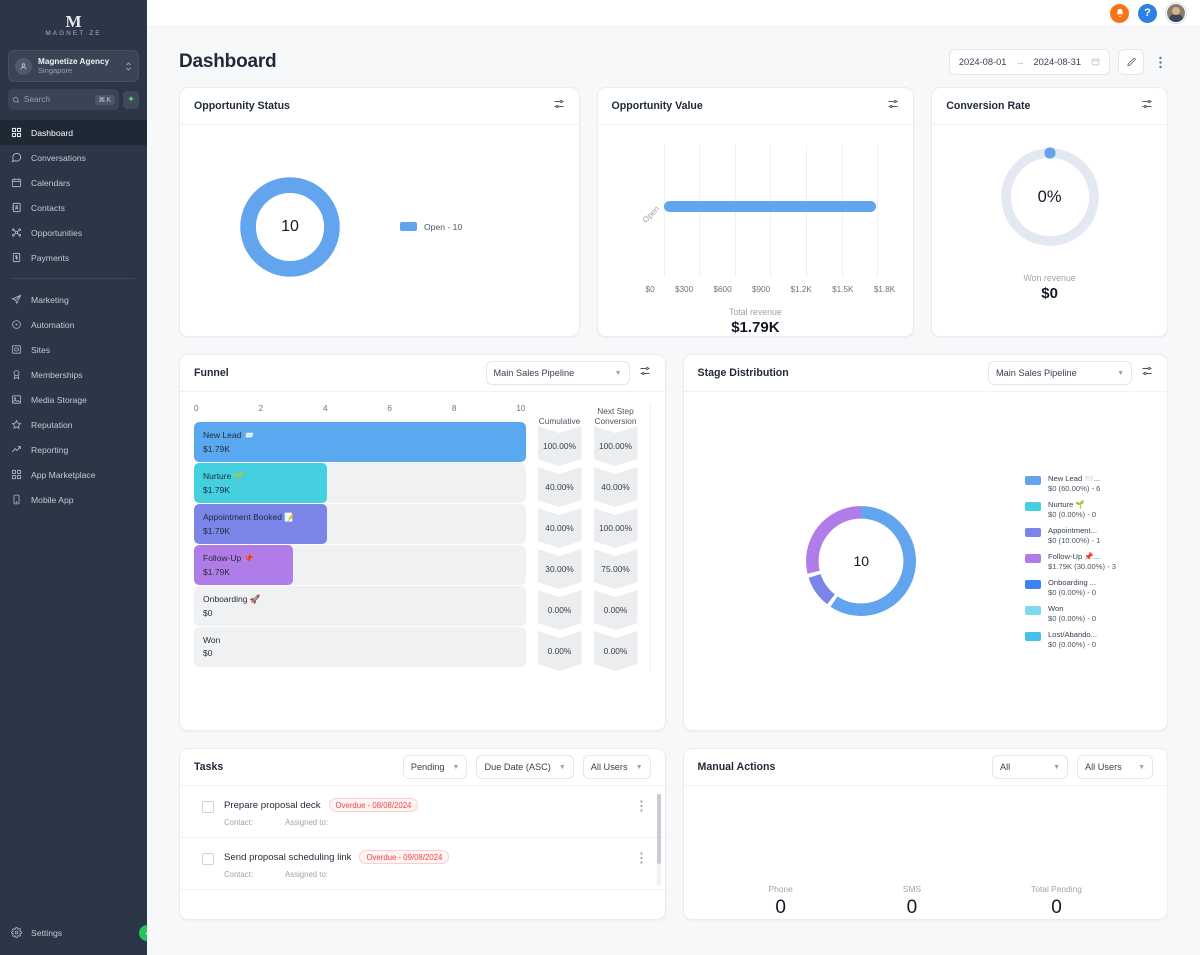 The image size is (1200, 955). Describe the element at coordinates (1095, 62) in the screenshot. I see `calendar-icon` at that location.